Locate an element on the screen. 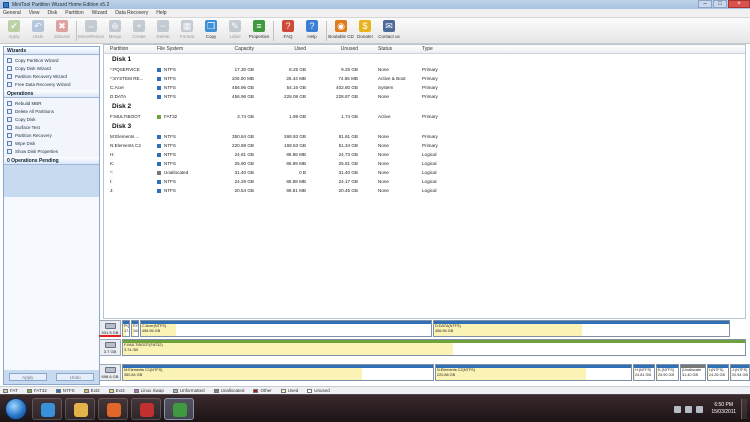 The width and height of the screenshot is (750, 422). operation-item: Wipe Disk is located at coordinates (51, 143).